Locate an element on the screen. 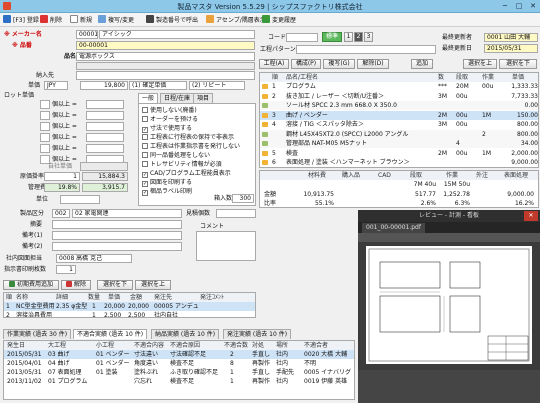 Image resolution: width=540 pixels, height=403 pixels. bottom-tab: 発注実績 (過去 10 件) is located at coordinates (257, 334).